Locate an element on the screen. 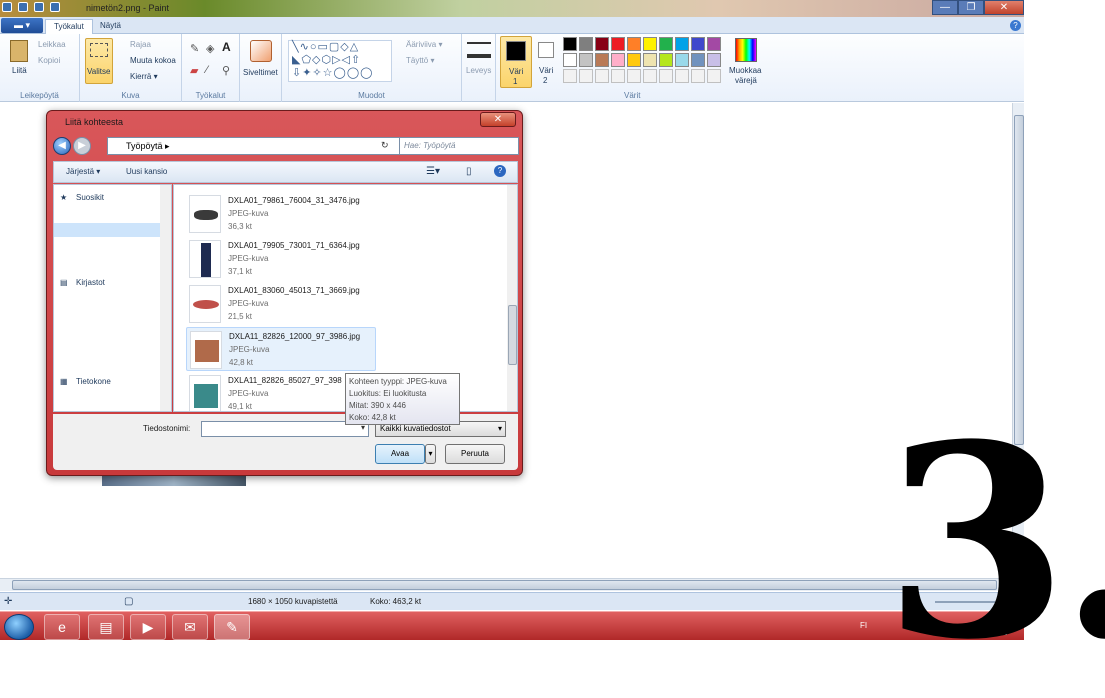  edit-colors-button: Muokkaa is located at coordinates (745, 70).